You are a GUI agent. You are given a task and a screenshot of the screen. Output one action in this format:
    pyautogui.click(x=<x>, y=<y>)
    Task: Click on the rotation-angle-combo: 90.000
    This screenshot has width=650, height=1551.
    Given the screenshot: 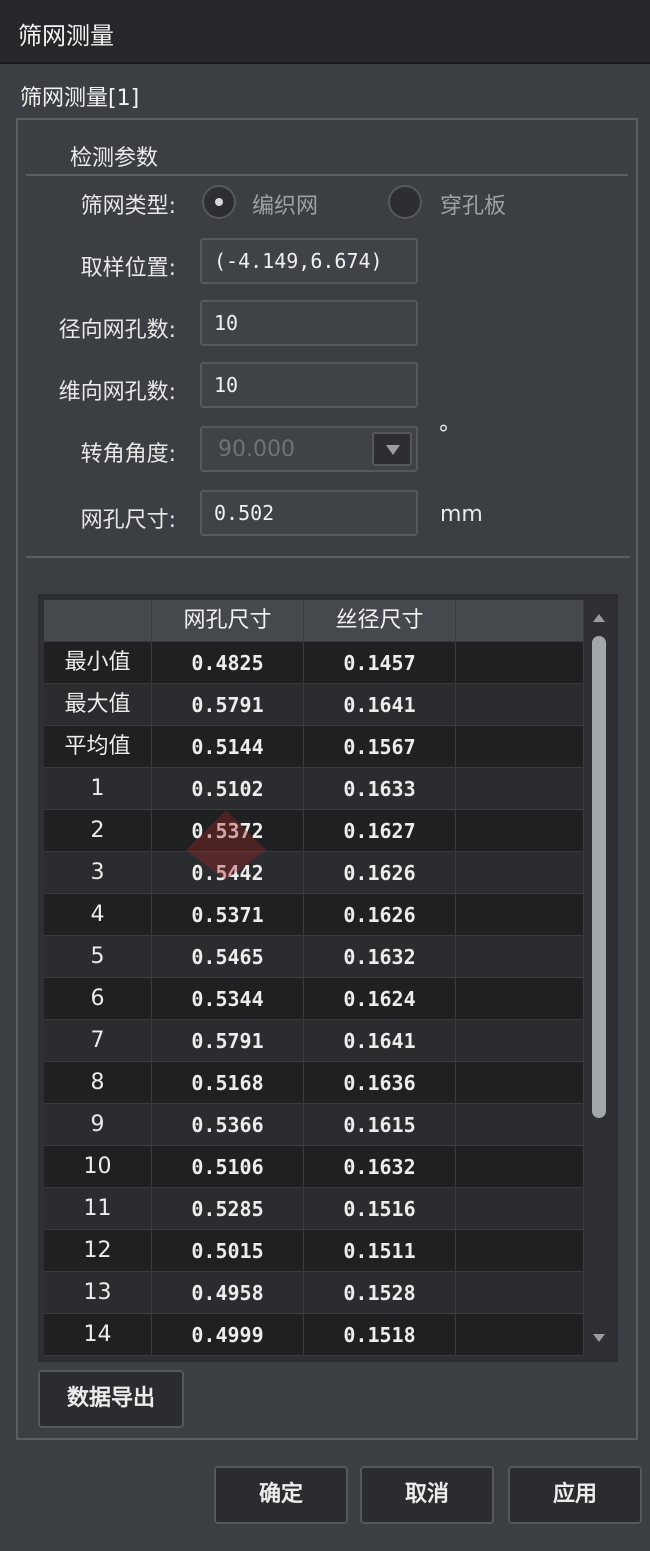 What is the action you would take?
    pyautogui.click(x=309, y=449)
    